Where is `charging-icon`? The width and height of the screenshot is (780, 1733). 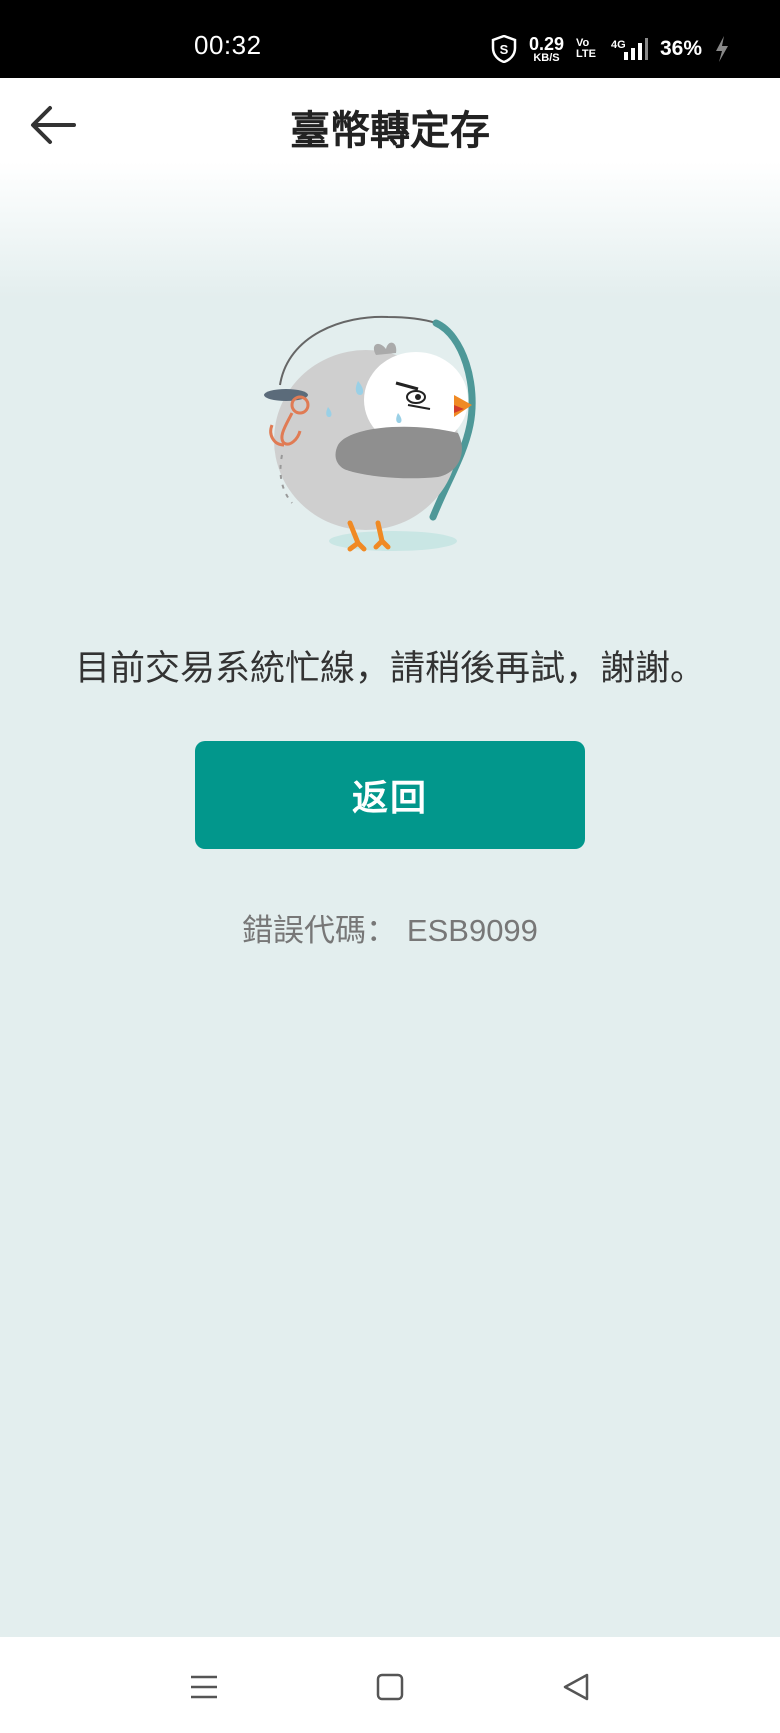
charging-icon is located at coordinates (722, 49).